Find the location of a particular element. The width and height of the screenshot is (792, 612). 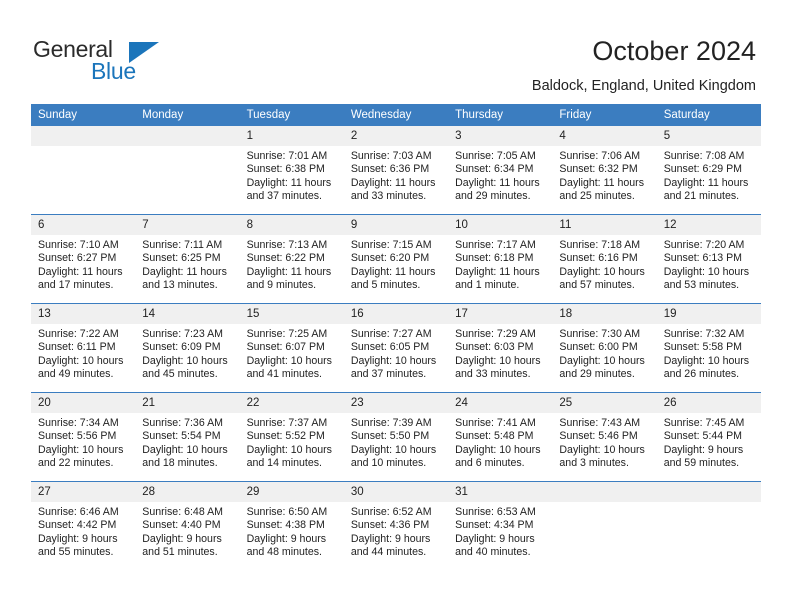

day-number: 3 is located at coordinates (500, 136).